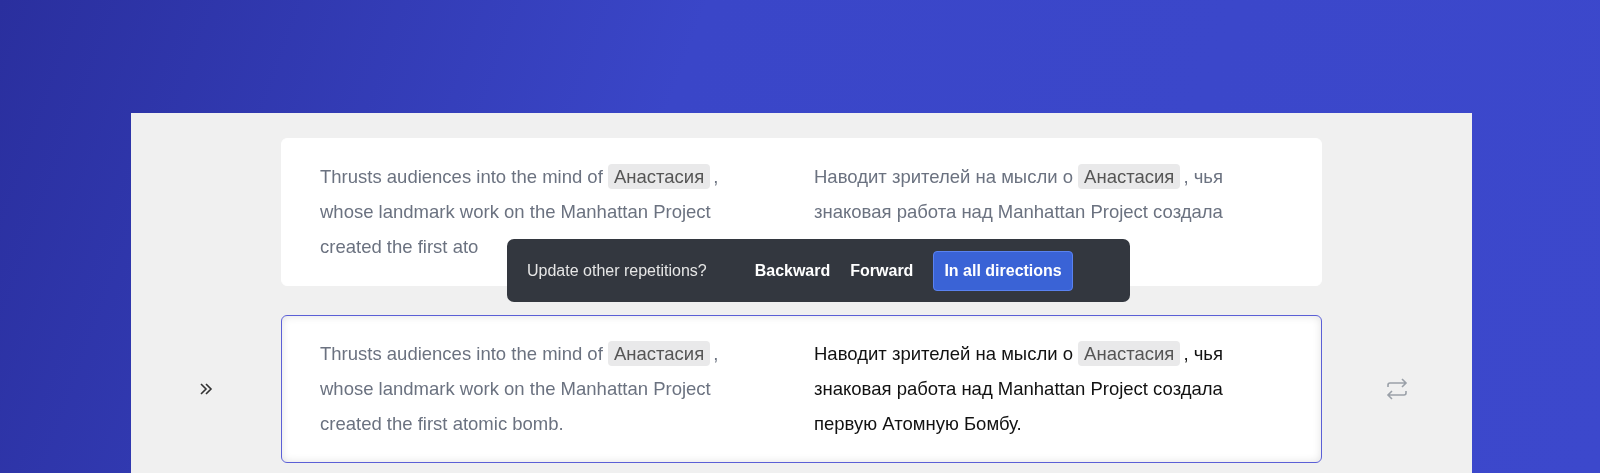  Describe the element at coordinates (882, 270) in the screenshot. I see `text-button: Forward` at that location.